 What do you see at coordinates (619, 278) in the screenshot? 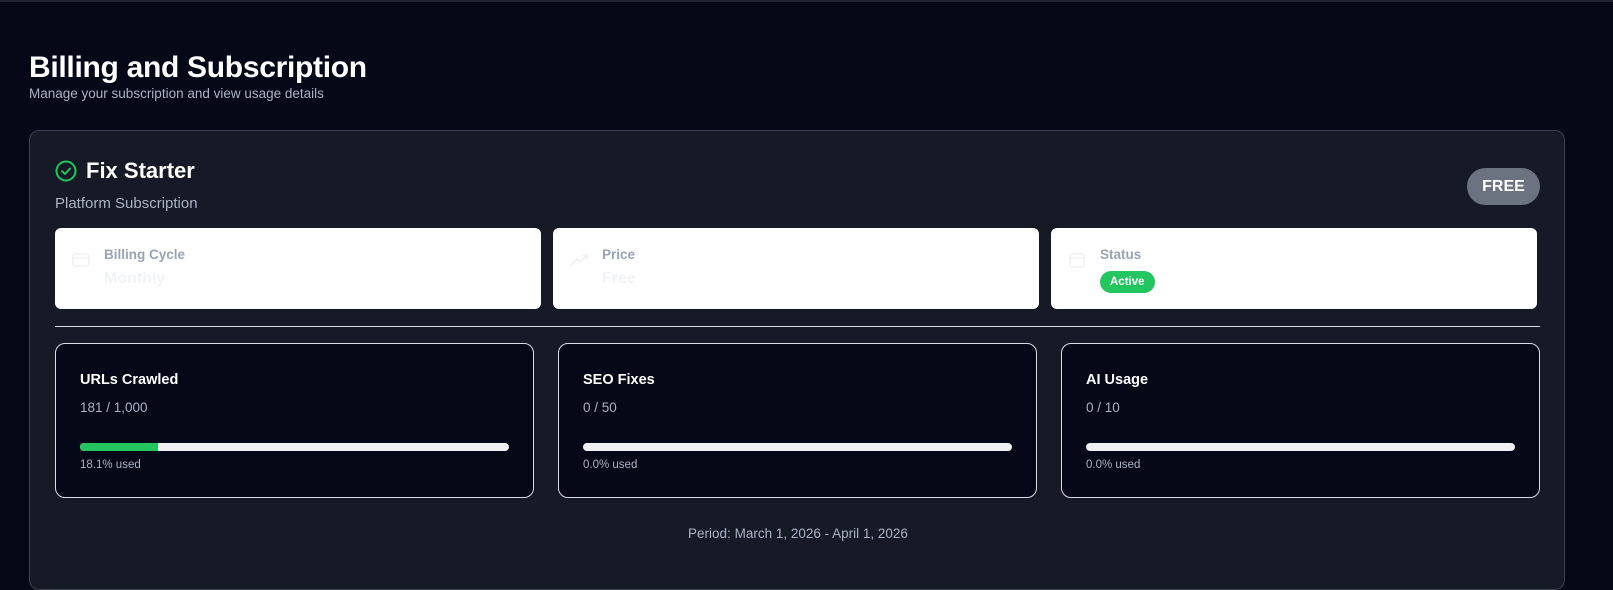
I see `price-value: Free` at bounding box center [619, 278].